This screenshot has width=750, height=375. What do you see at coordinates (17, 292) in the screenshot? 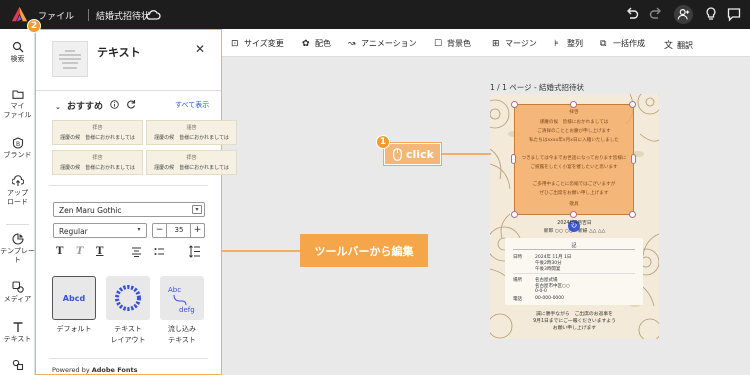
I see `rail-item-media: メディア` at bounding box center [17, 292].